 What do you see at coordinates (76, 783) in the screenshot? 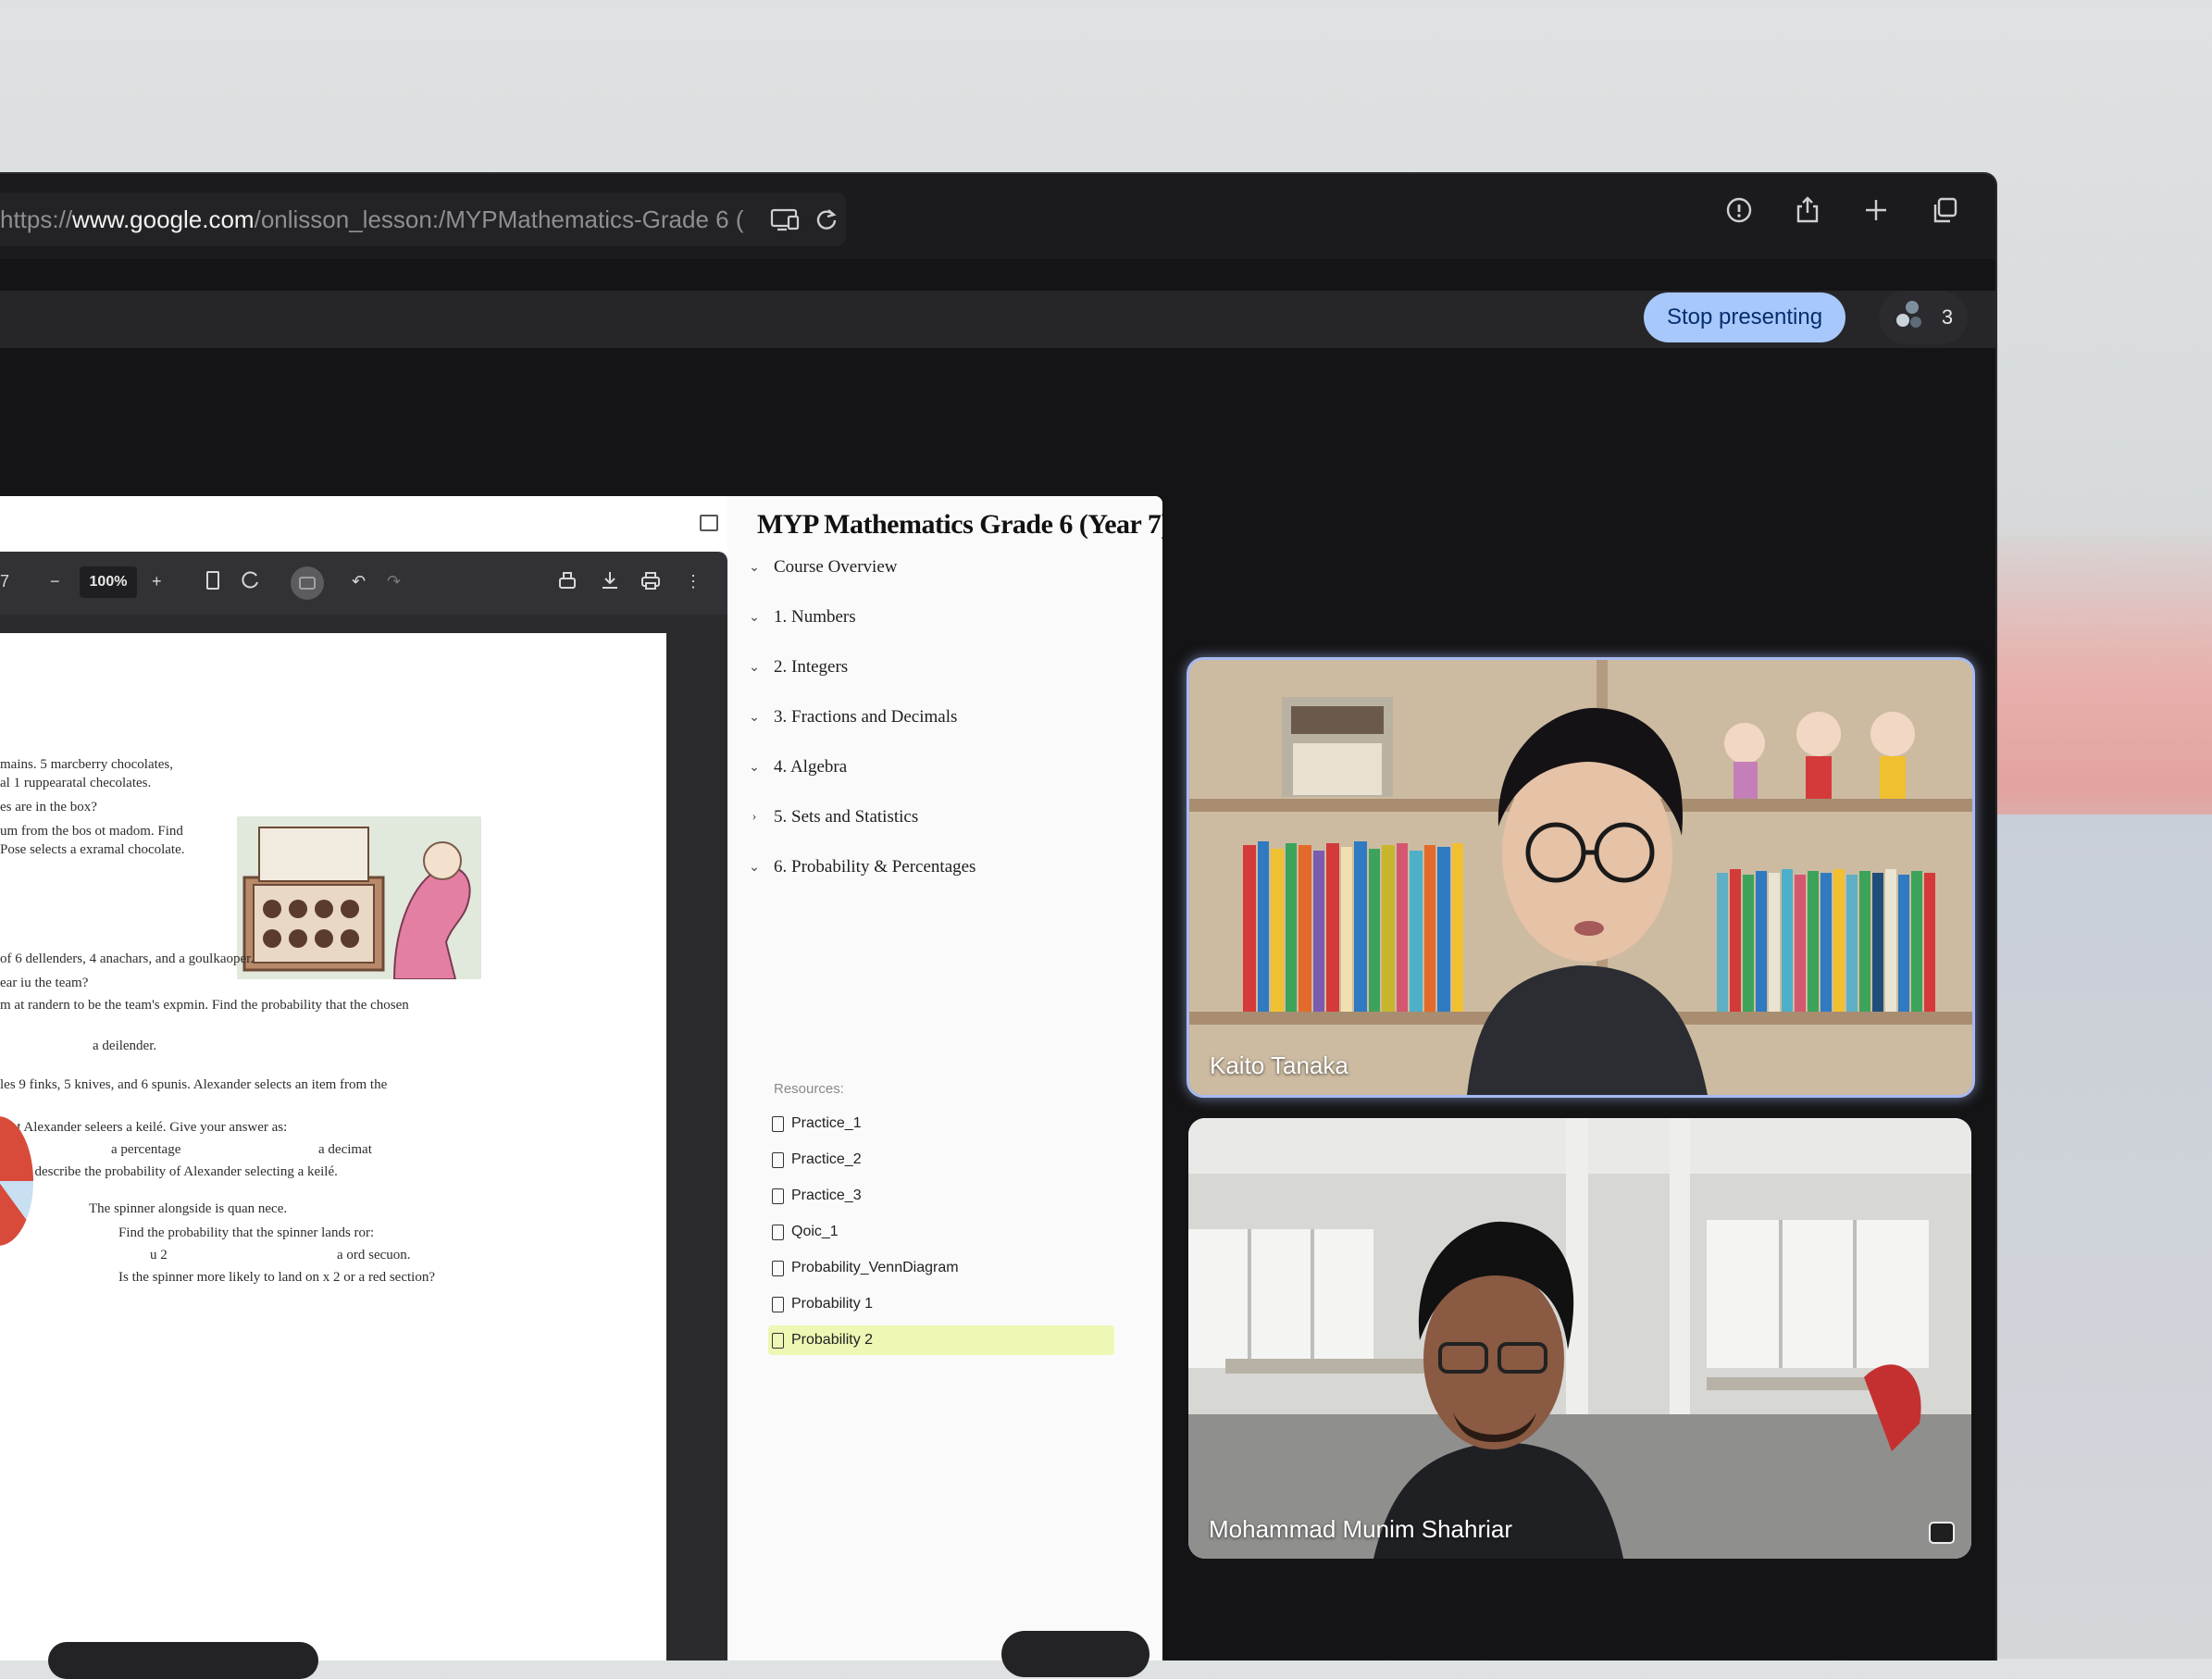
I see `pdf-line: al 1 ruppearatal checolates.` at bounding box center [76, 783].